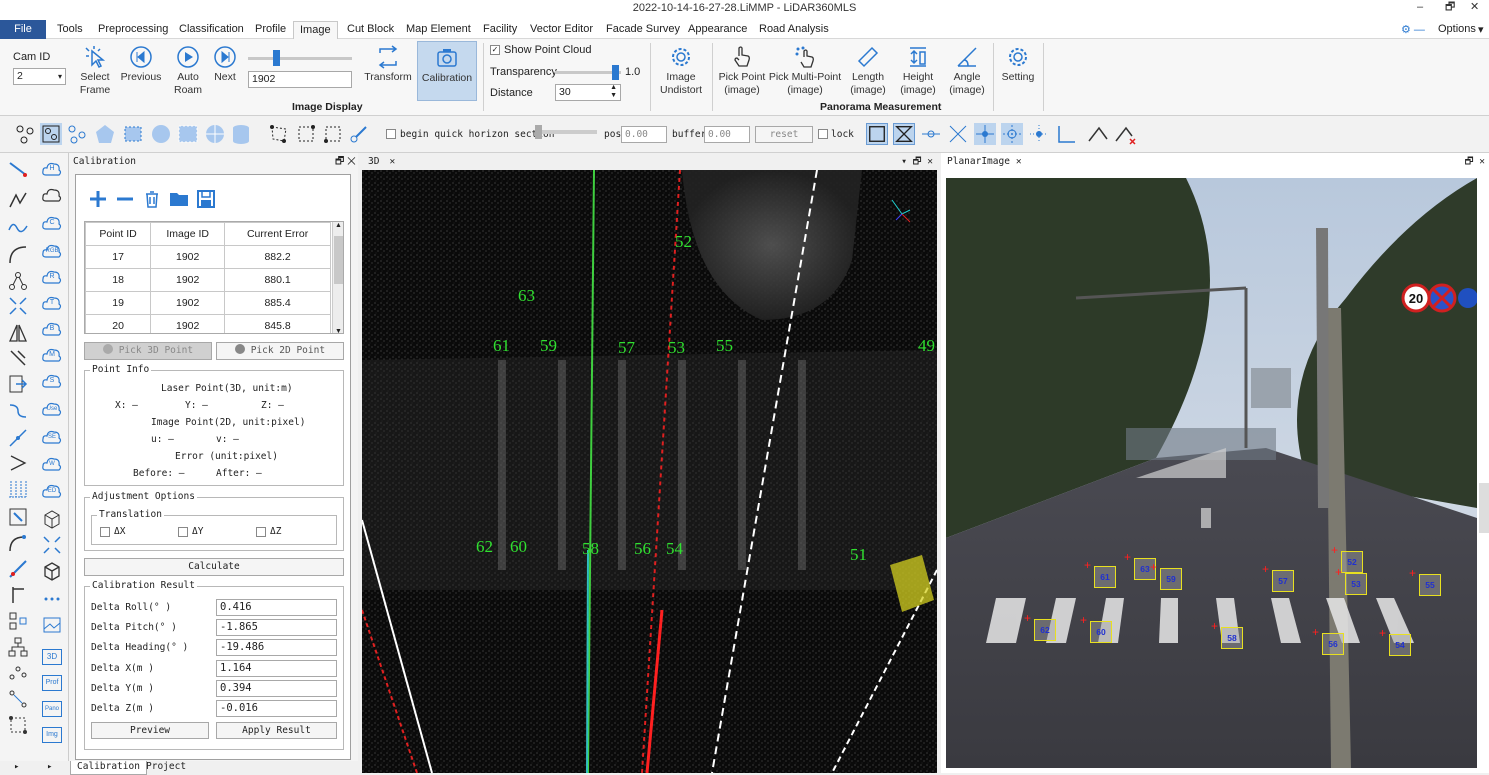 Image resolution: width=1489 pixels, height=775 pixels. What do you see at coordinates (1484, 508) in the screenshot?
I see `side-scroll-handle` at bounding box center [1484, 508].